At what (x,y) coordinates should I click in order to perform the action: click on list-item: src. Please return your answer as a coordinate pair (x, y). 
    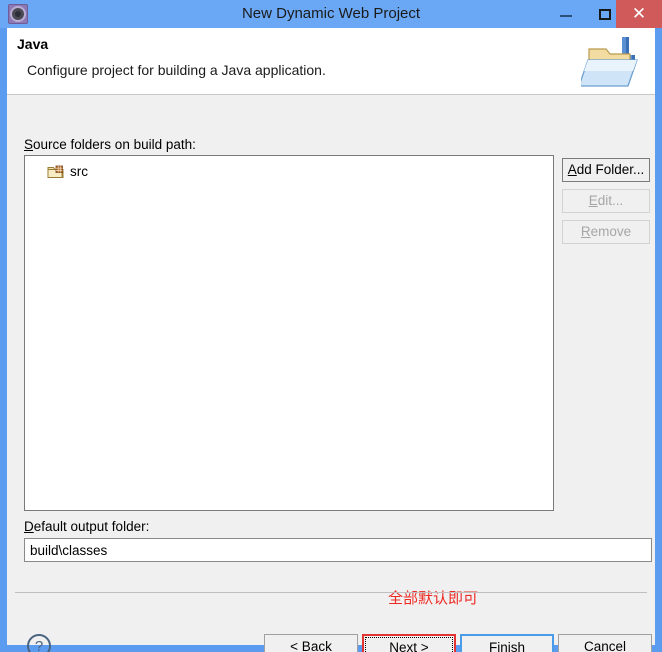
    Looking at the image, I should click on (67, 172).